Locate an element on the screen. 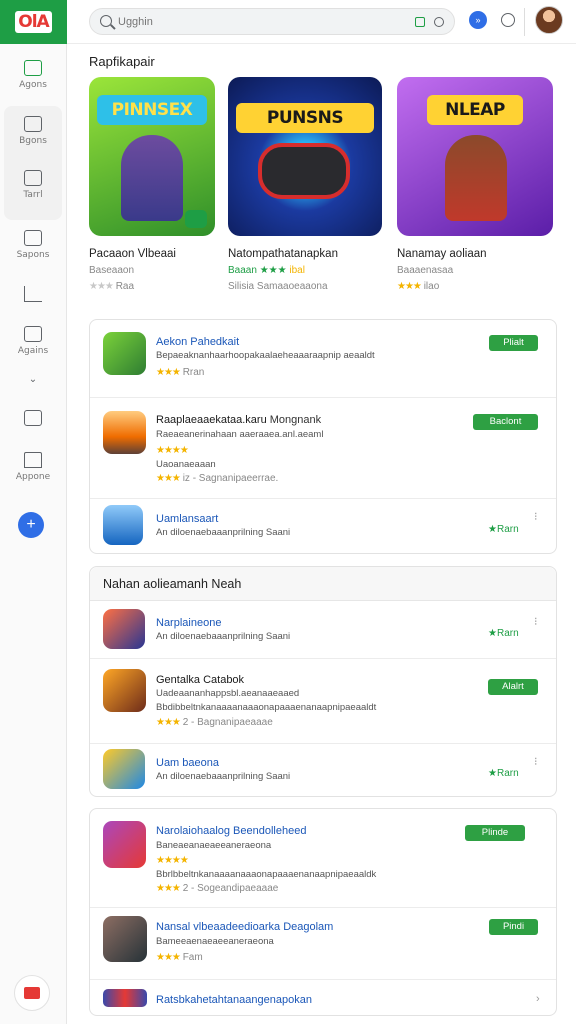 This screenshot has width=576, height=1024. featured-card-badge-tail: ibal is located at coordinates (297, 270).